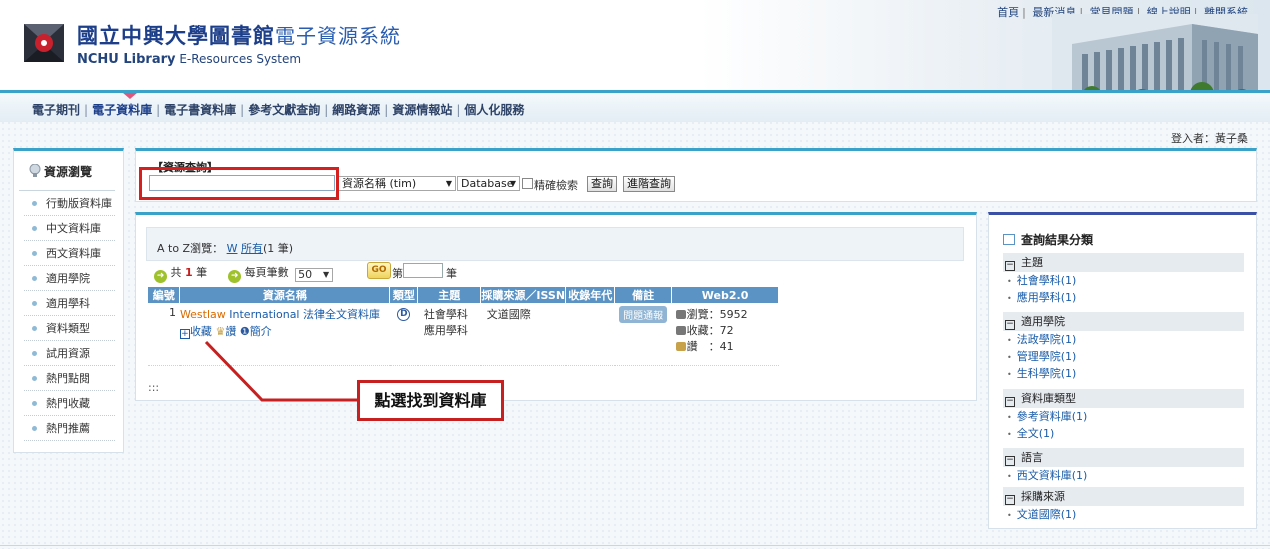 Image resolution: width=1270 pixels, height=549 pixels. What do you see at coordinates (643, 334) in the screenshot?
I see `row-note: 問題通報` at bounding box center [643, 334].